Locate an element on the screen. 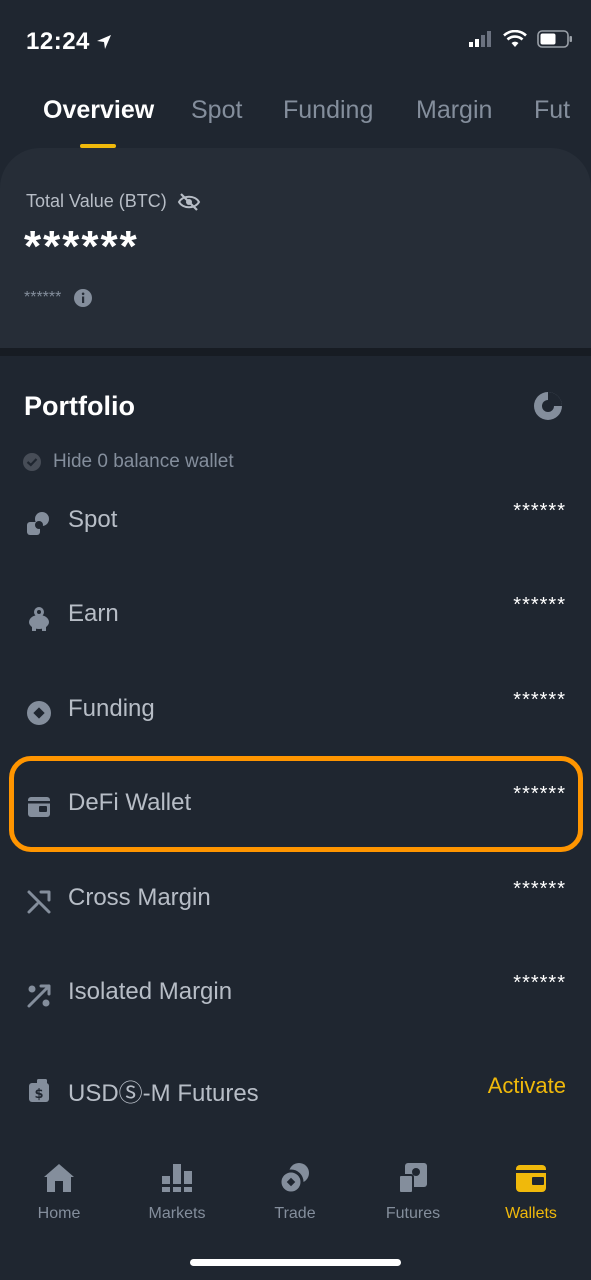 This screenshot has width=591, height=1280. pie-chart-icon is located at coordinates (548, 406).